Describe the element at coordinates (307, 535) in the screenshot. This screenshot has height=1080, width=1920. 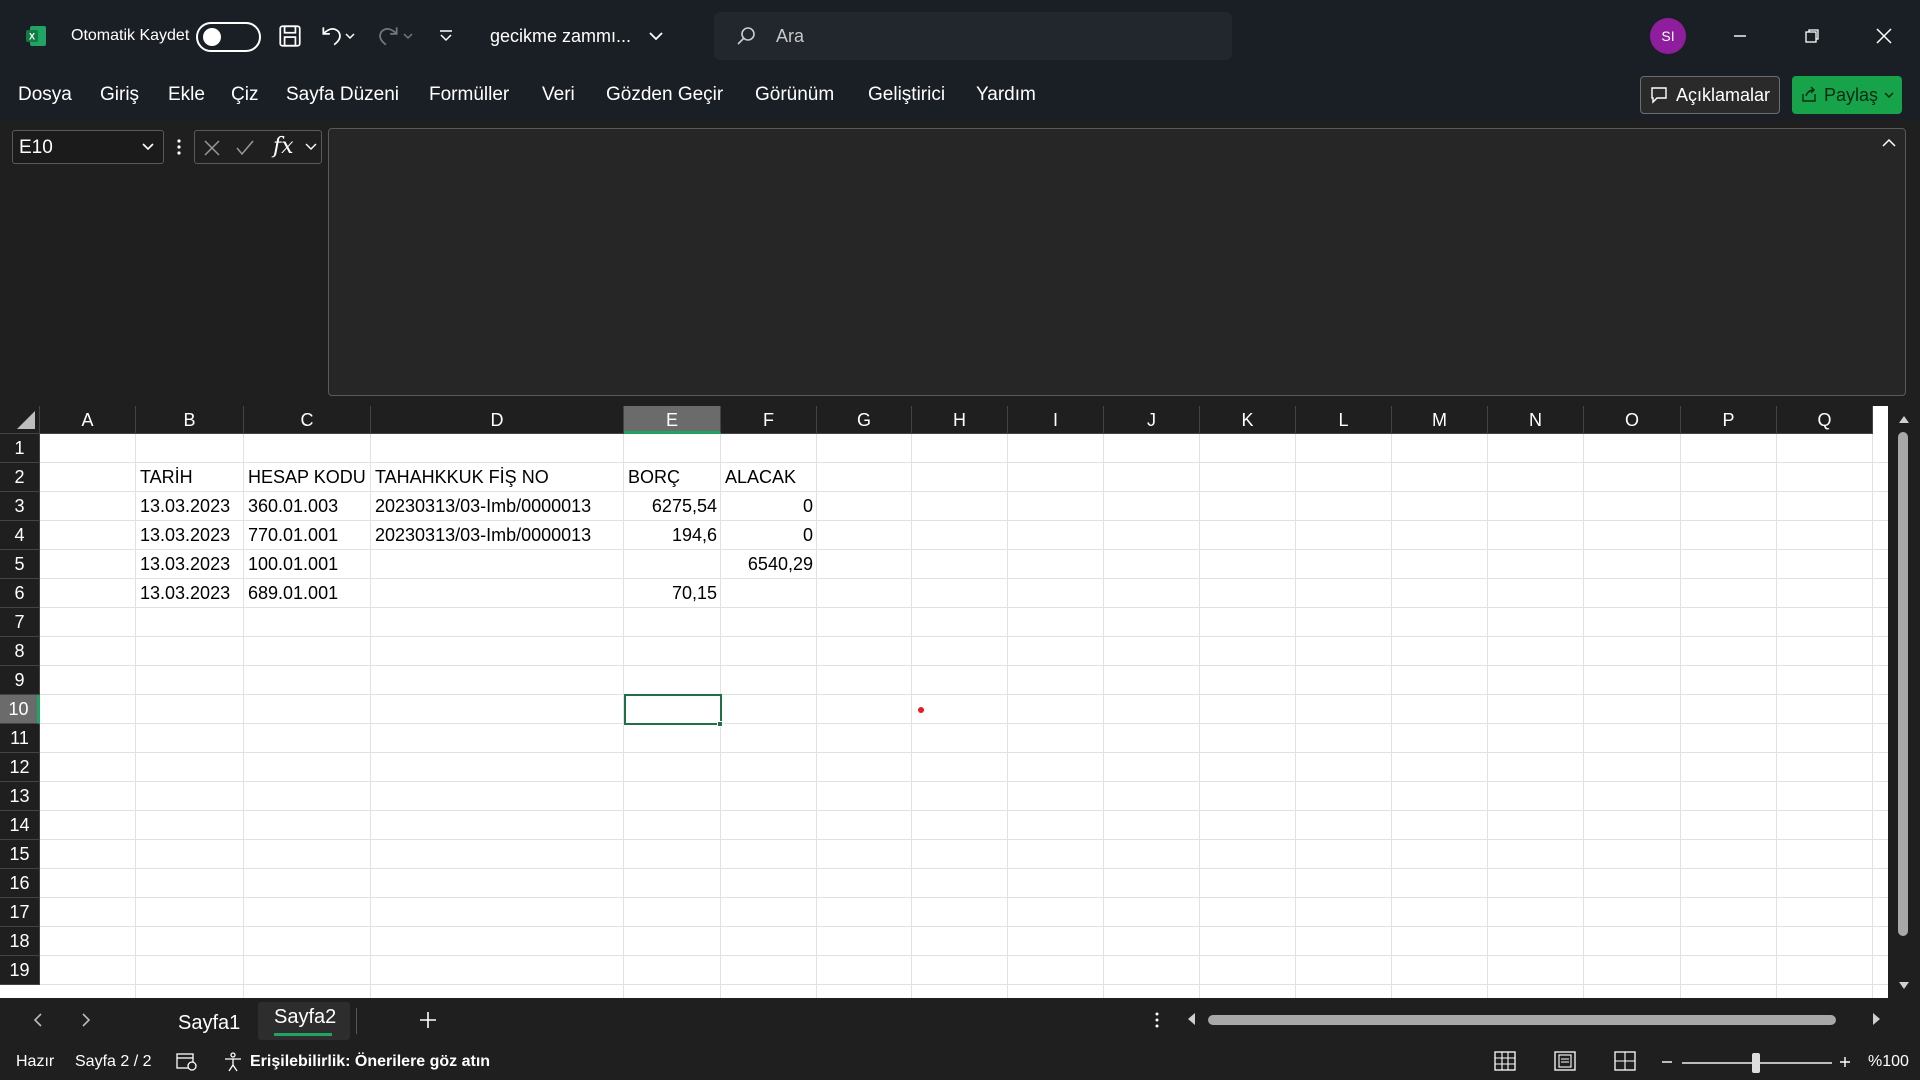
I see `cell: 770.01.001` at that location.